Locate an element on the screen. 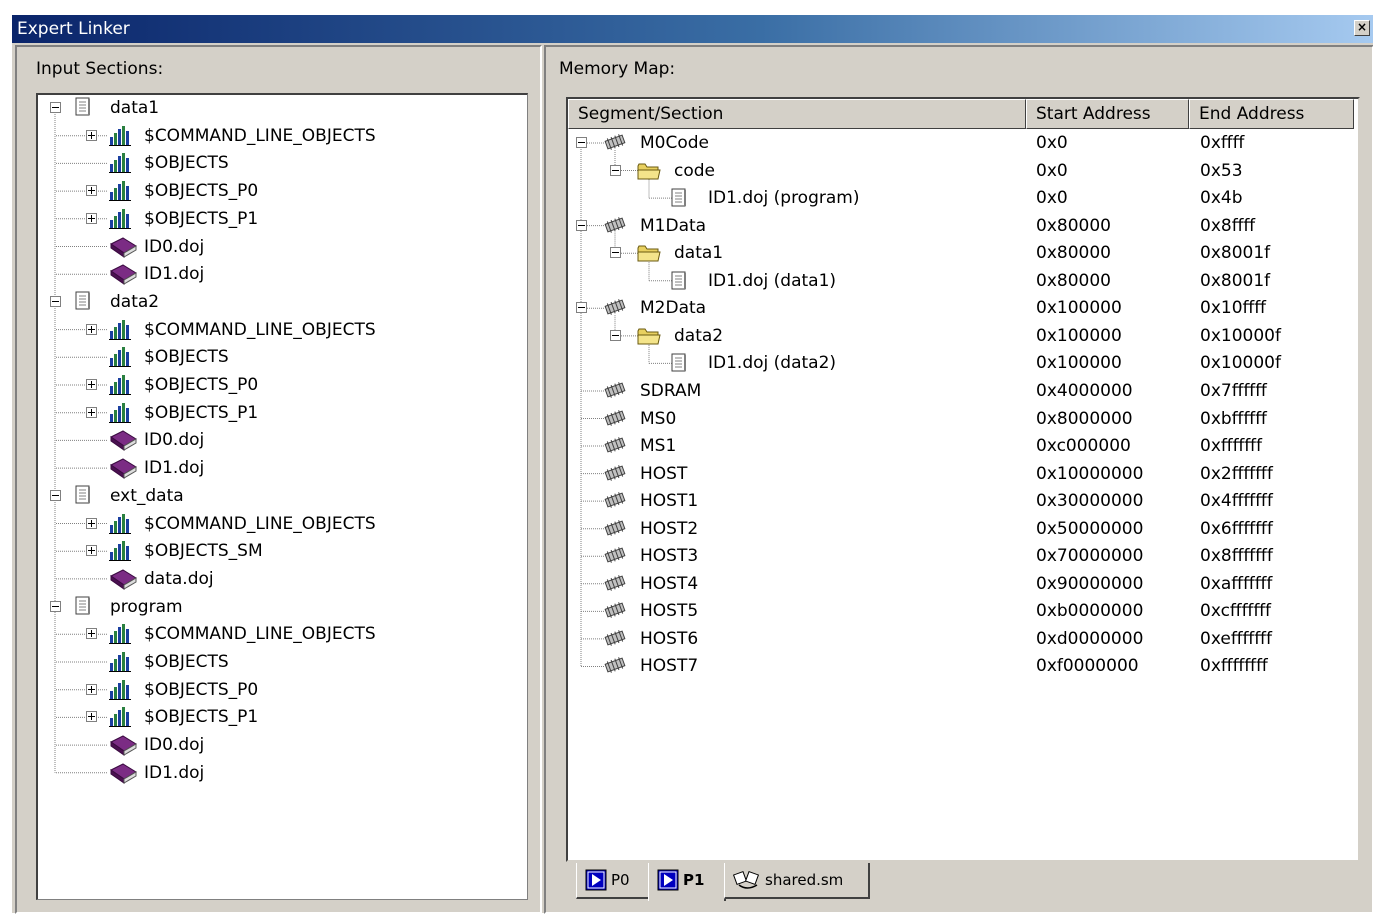  tree-node-object: data.doj is located at coordinates (278, 581).